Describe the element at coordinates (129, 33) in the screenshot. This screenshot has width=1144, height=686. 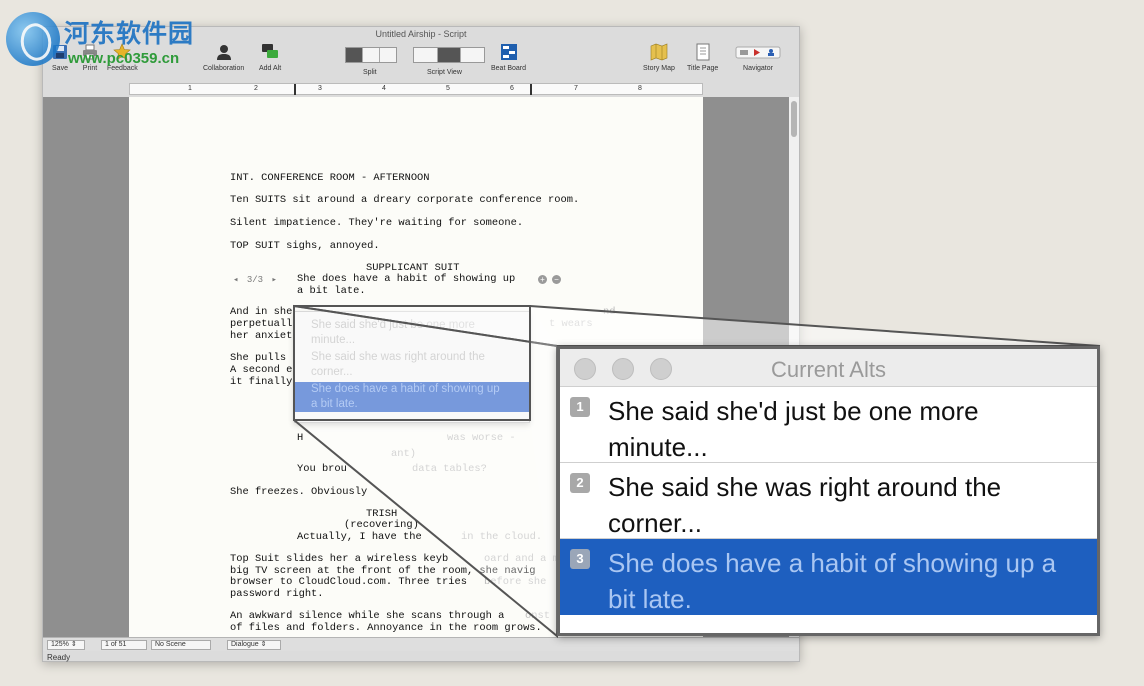
I see `watermark-title: 河东软件园` at that location.